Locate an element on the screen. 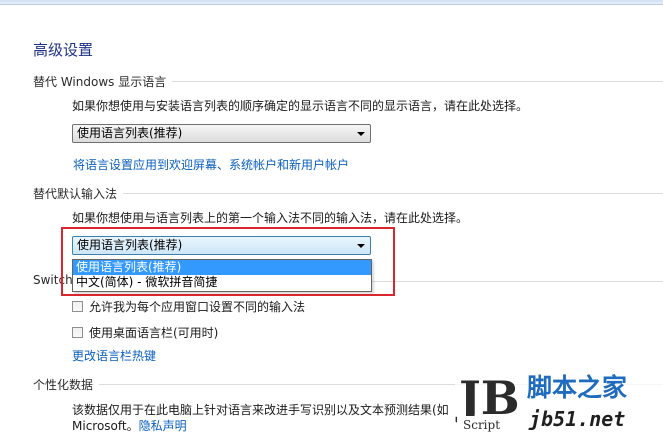 The width and height of the screenshot is (663, 438). section-heading: 替代默认输入法 is located at coordinates (78, 193).